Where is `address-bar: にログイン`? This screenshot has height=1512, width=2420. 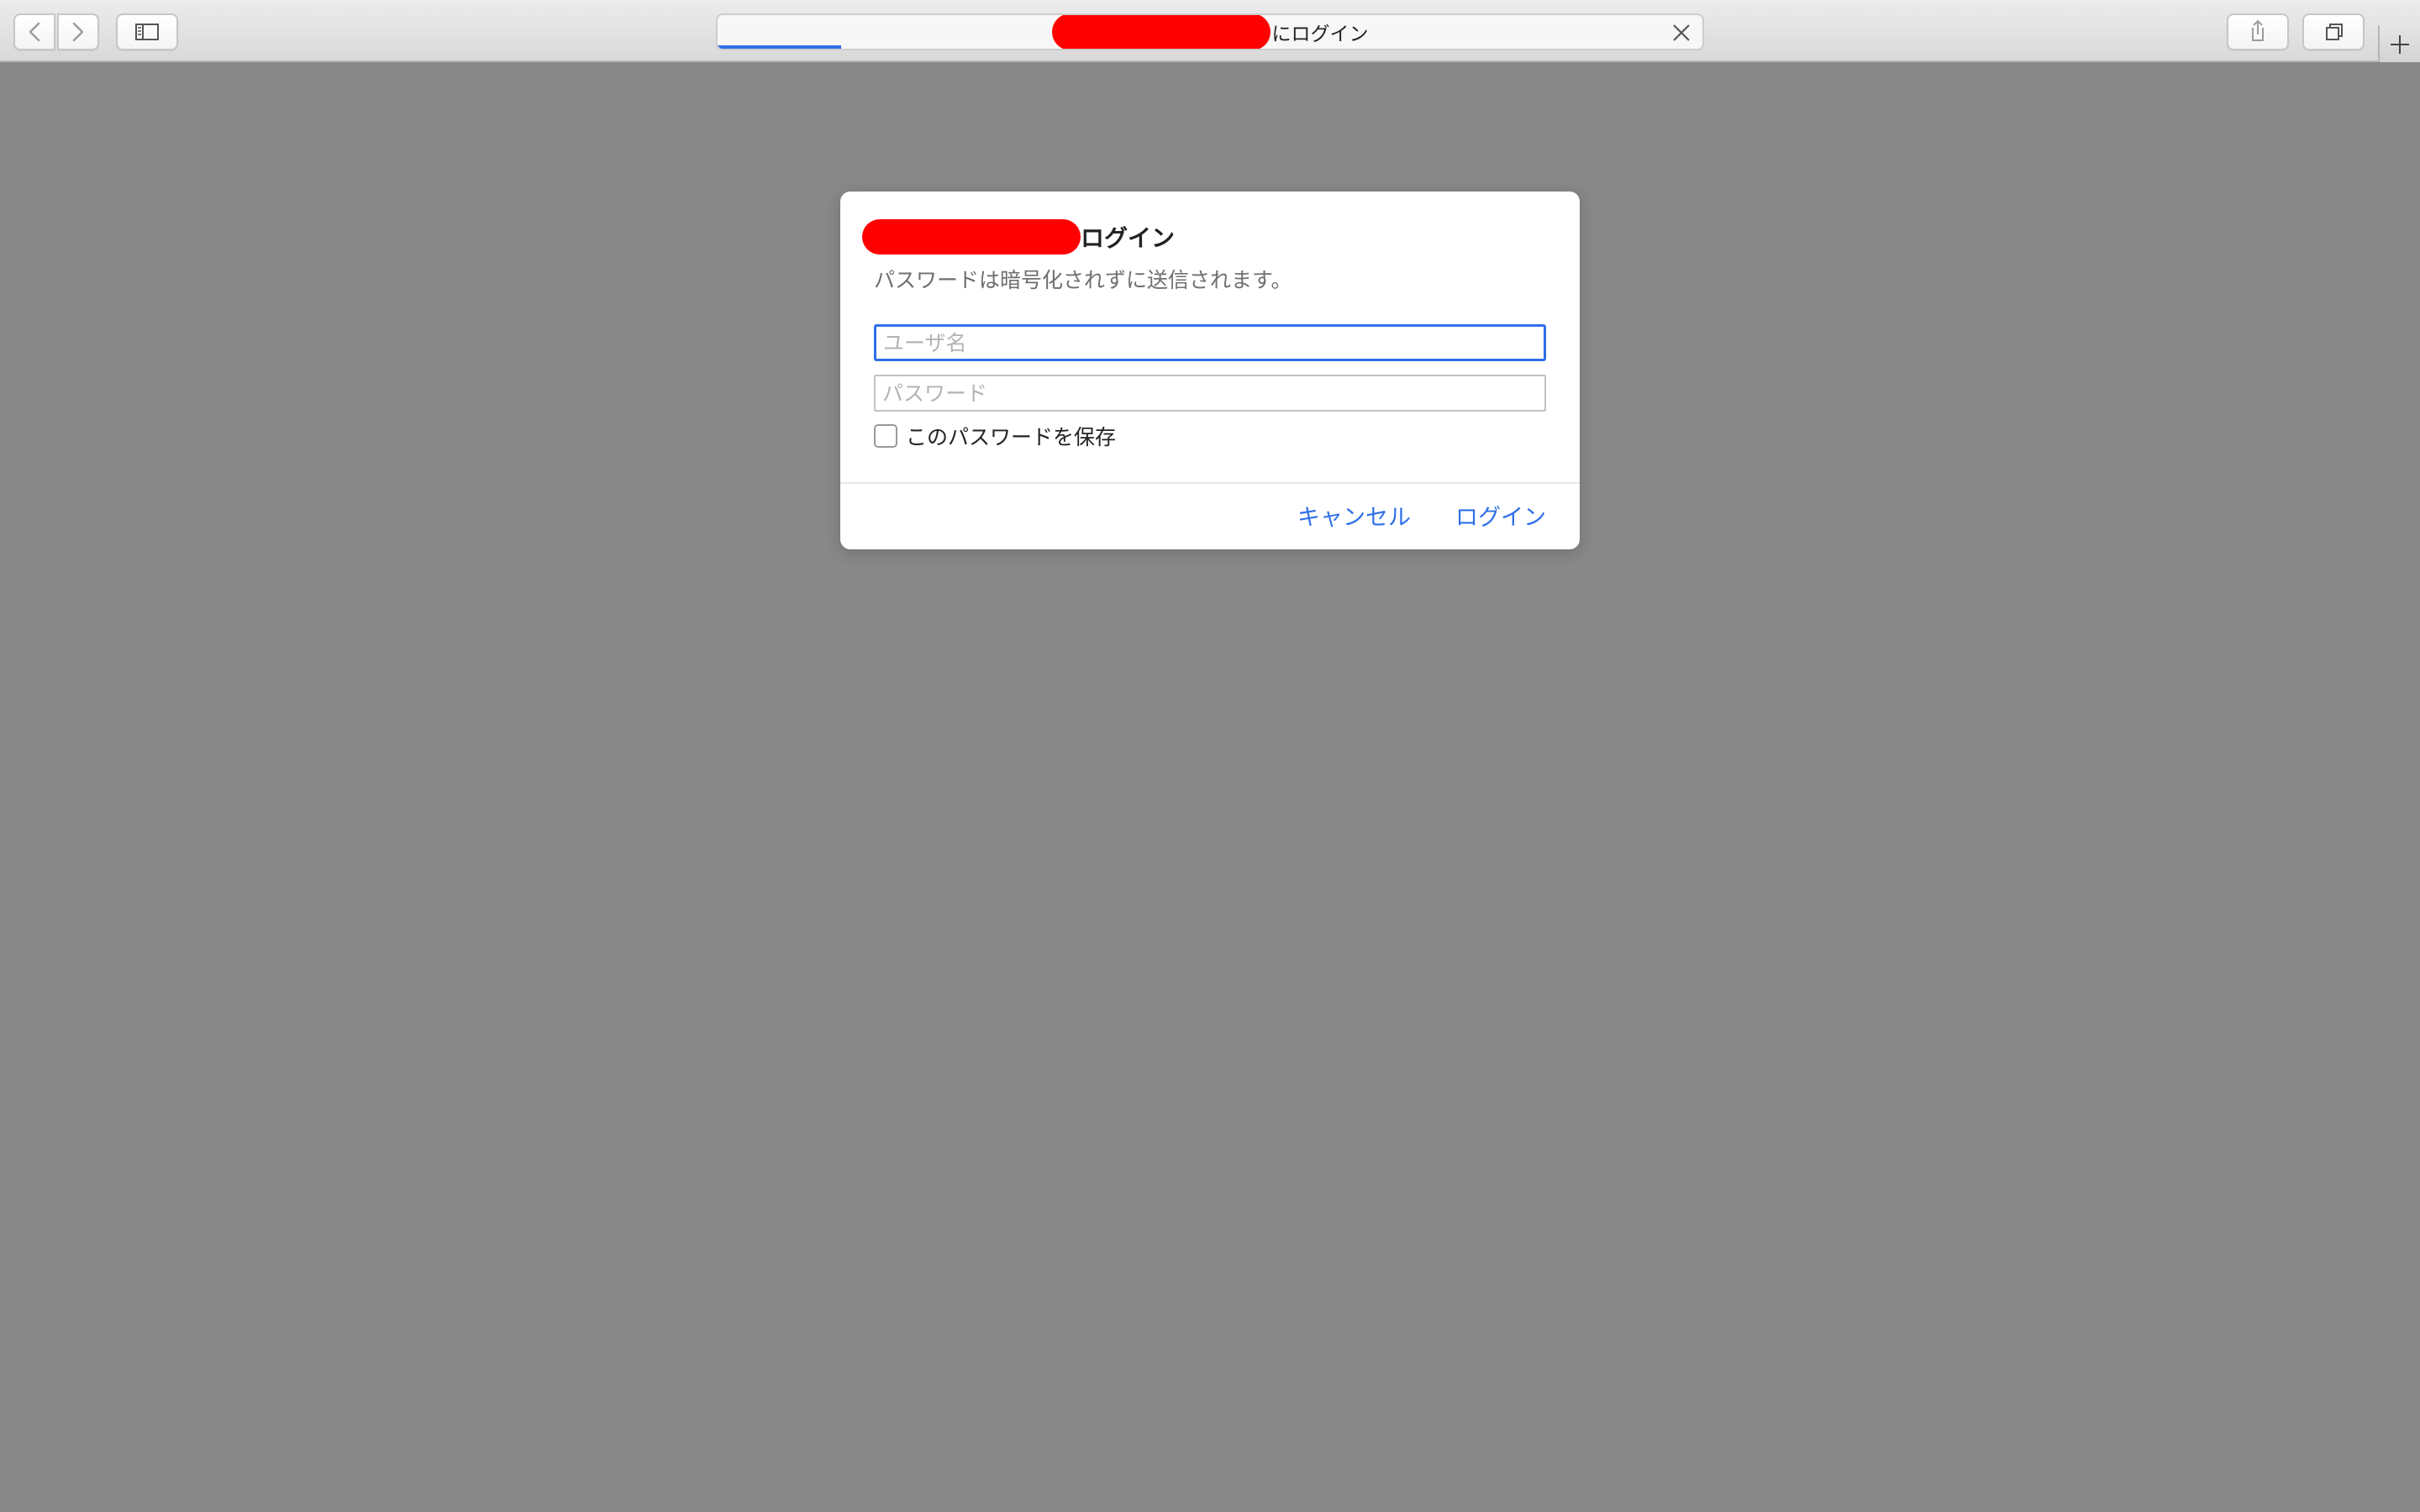 address-bar: にログイン is located at coordinates (1210, 31).